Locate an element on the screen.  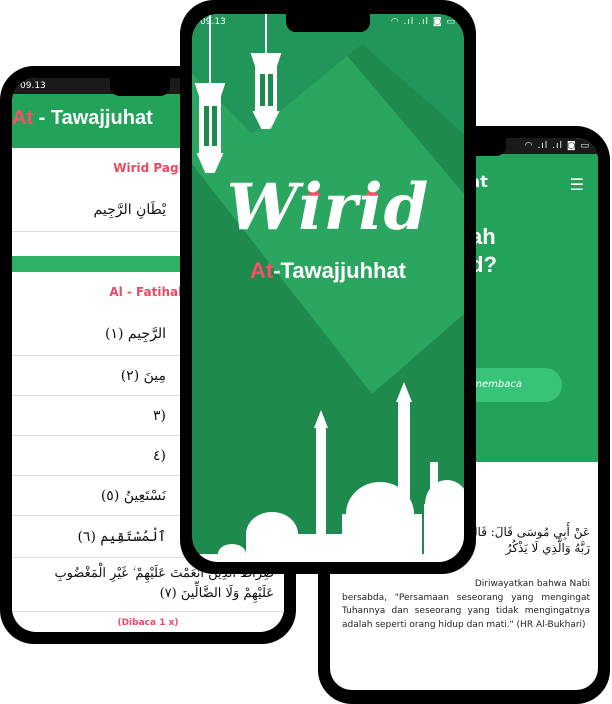
app-subtitle: At-Tawajjuhhat is located at coordinates (328, 271).